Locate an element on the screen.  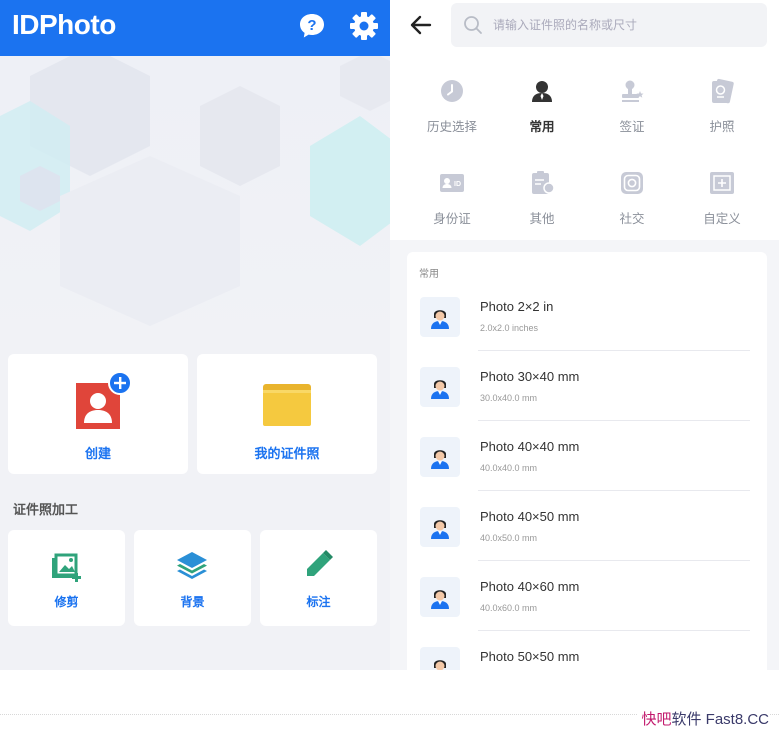
category-label: 其他 is located at coordinates (542, 218).